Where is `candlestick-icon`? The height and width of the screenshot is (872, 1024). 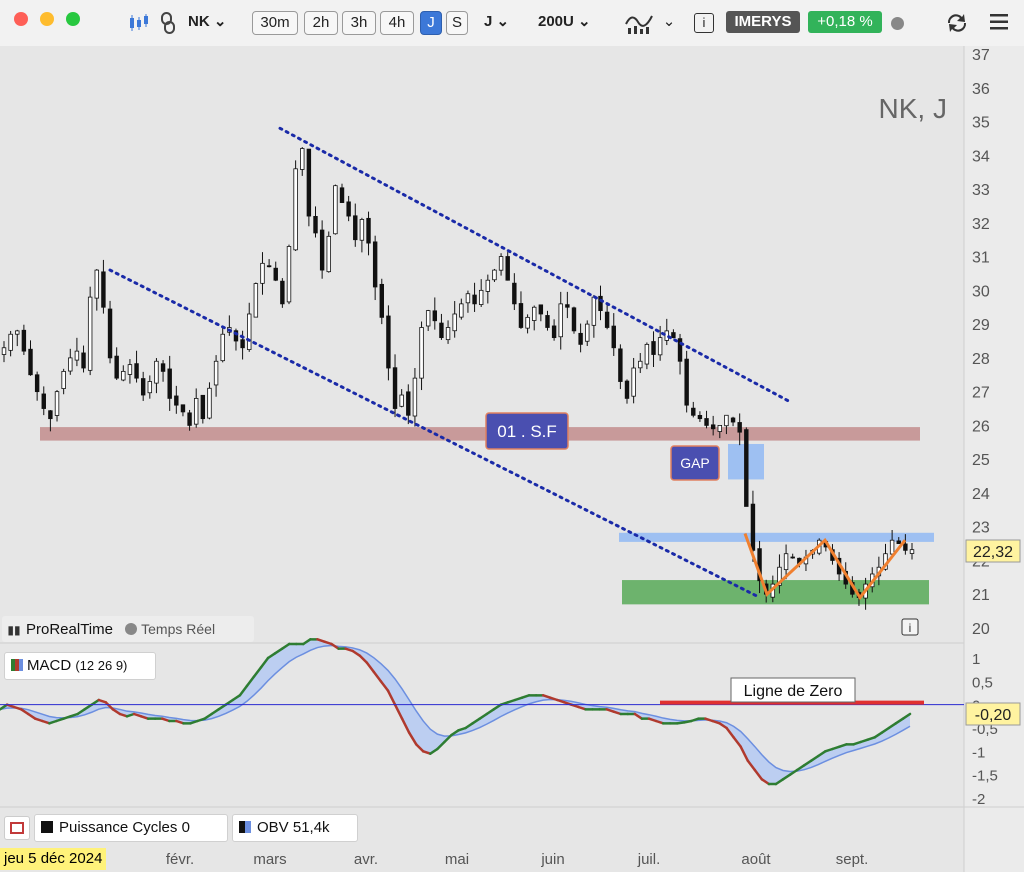 candlestick-icon is located at coordinates (139, 23).